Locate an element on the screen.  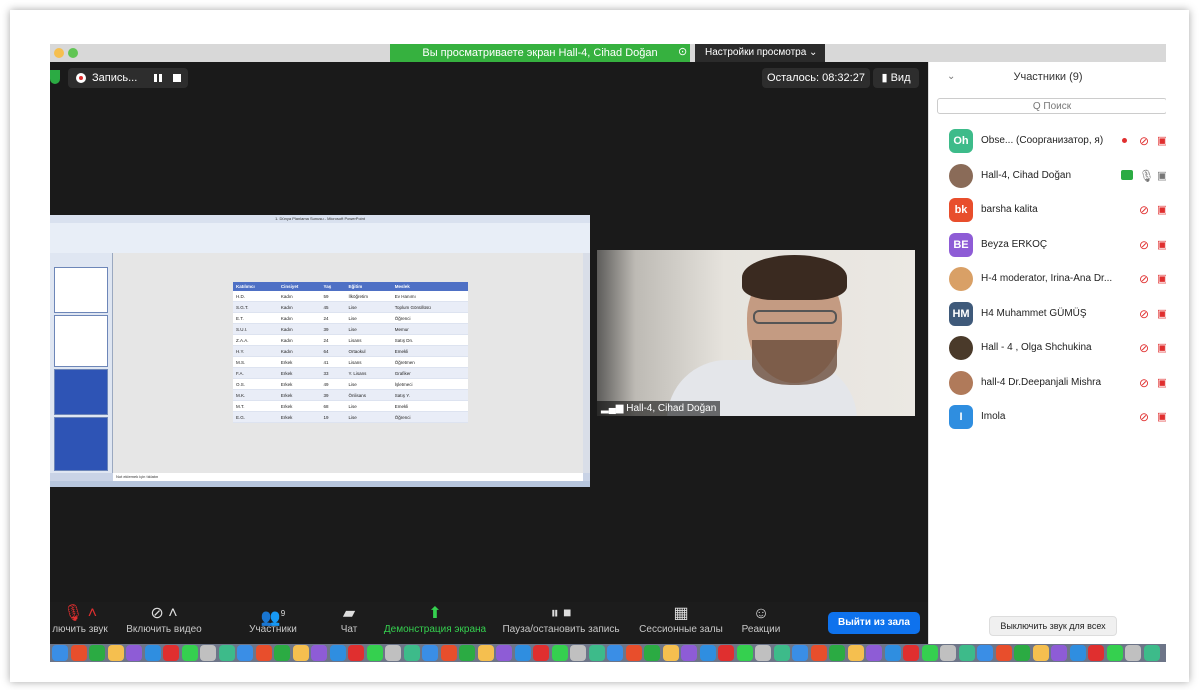
table-cell: Lise is located at coordinates (368, 318).